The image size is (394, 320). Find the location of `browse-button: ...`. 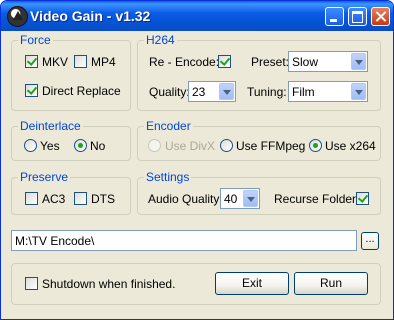

browse-button: ... is located at coordinates (370, 241).